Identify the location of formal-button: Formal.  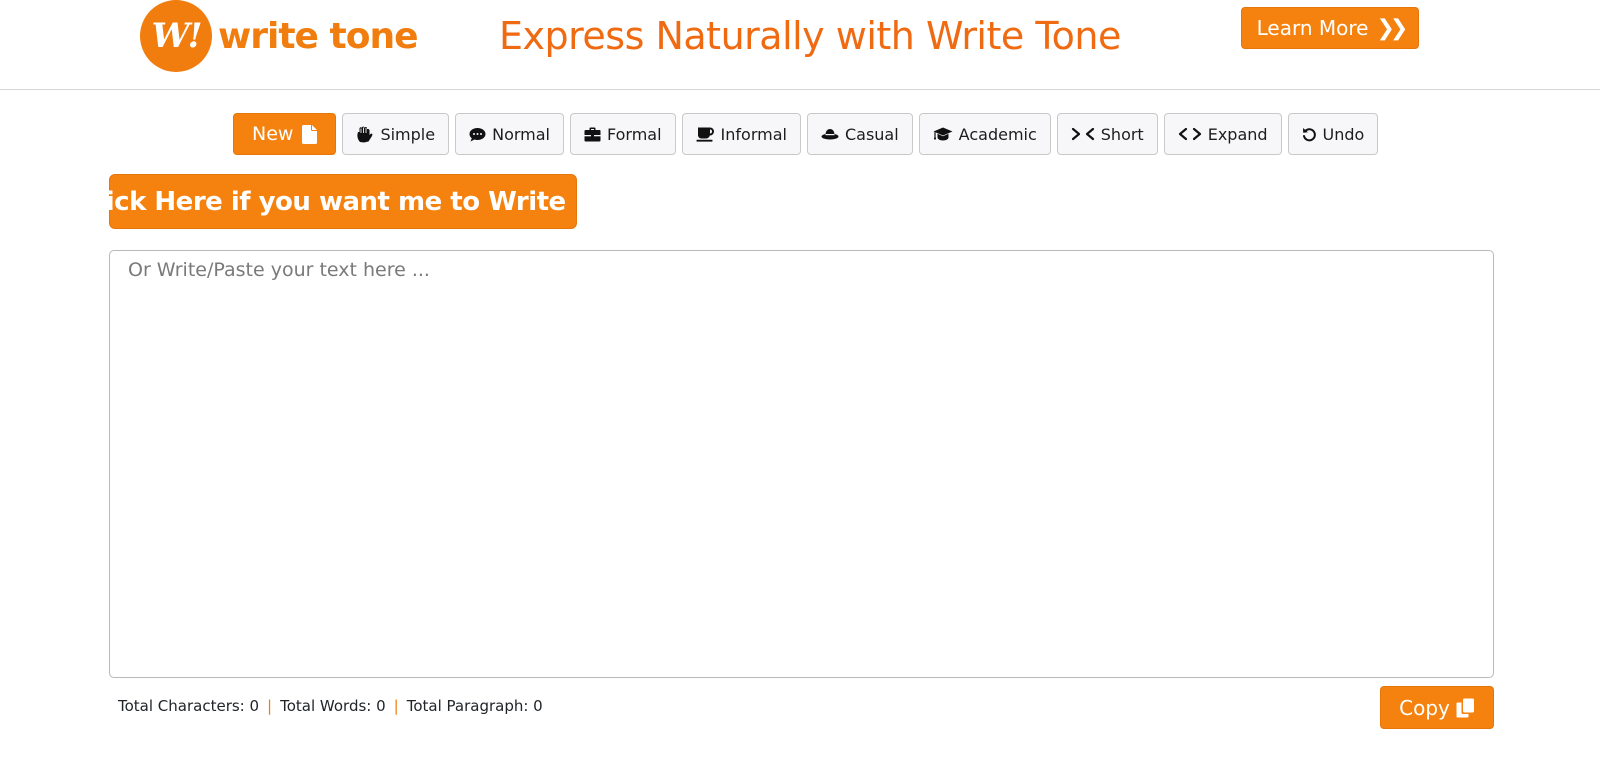
(622, 134).